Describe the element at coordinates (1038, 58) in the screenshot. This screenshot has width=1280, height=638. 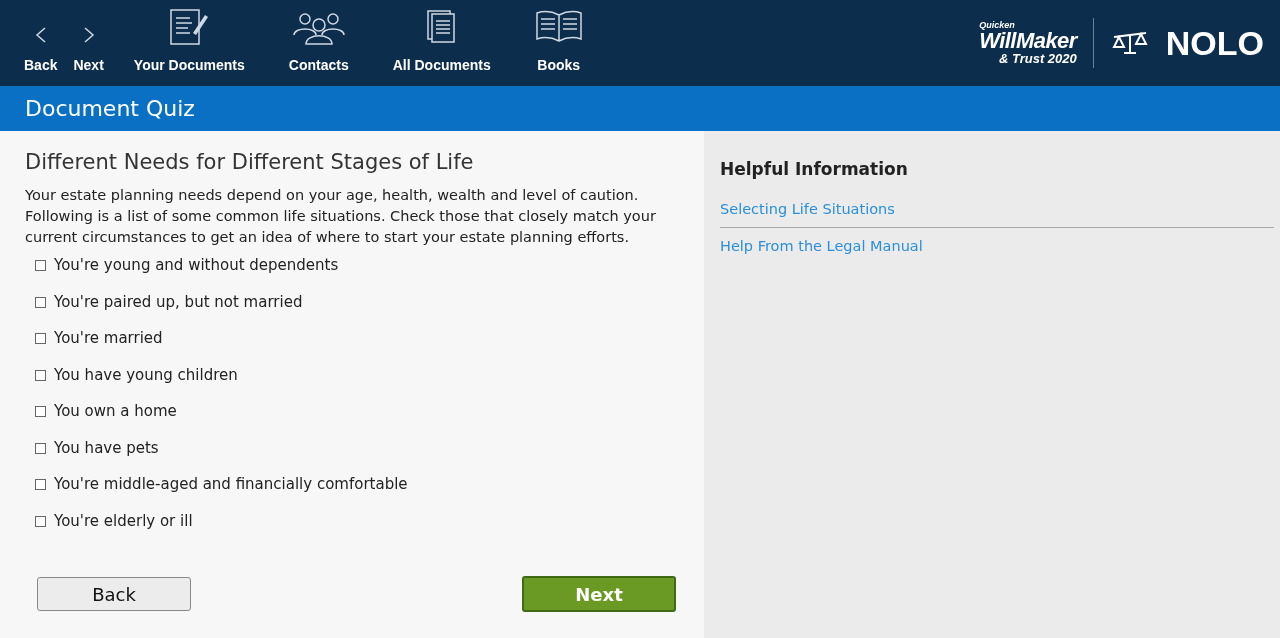
I see `logo-edition-text: & Trust 2020` at that location.